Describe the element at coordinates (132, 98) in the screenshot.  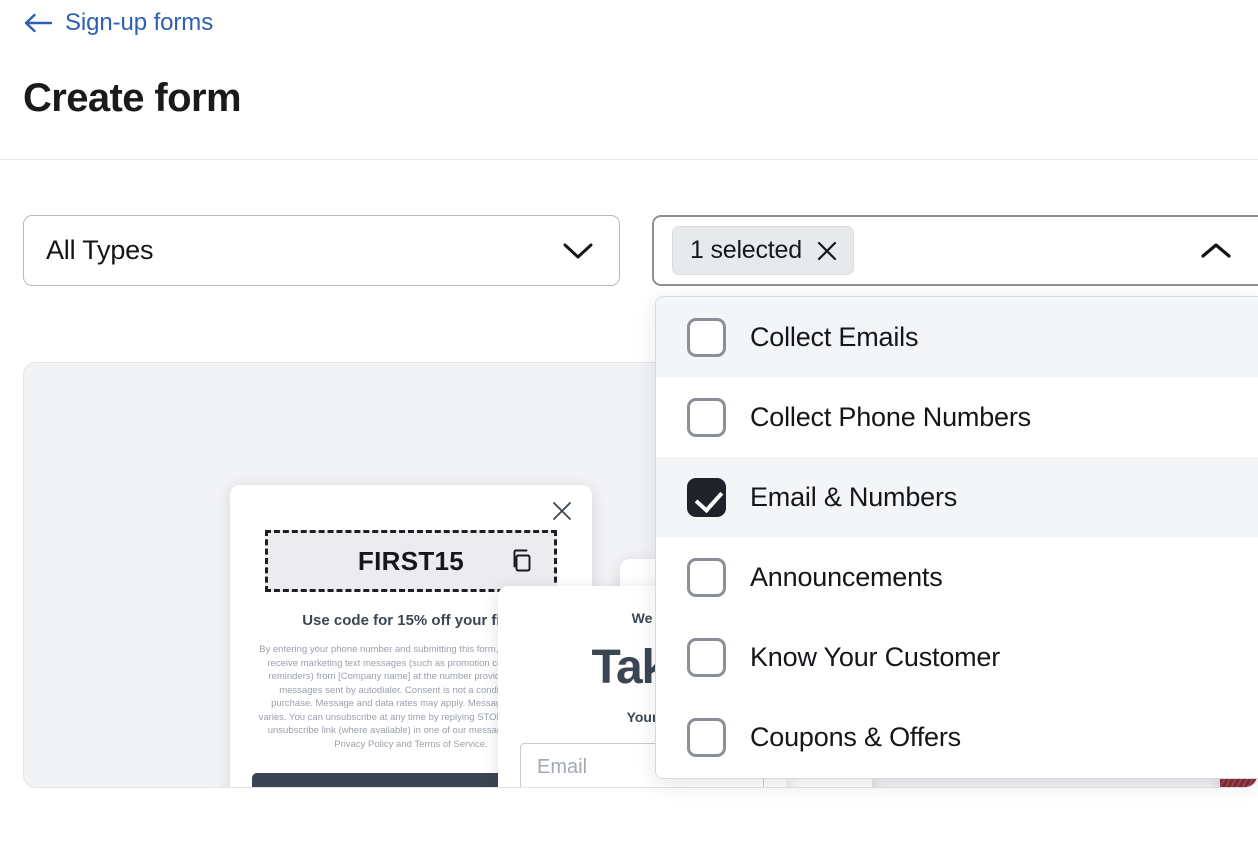
I see `page-title: Create form` at that location.